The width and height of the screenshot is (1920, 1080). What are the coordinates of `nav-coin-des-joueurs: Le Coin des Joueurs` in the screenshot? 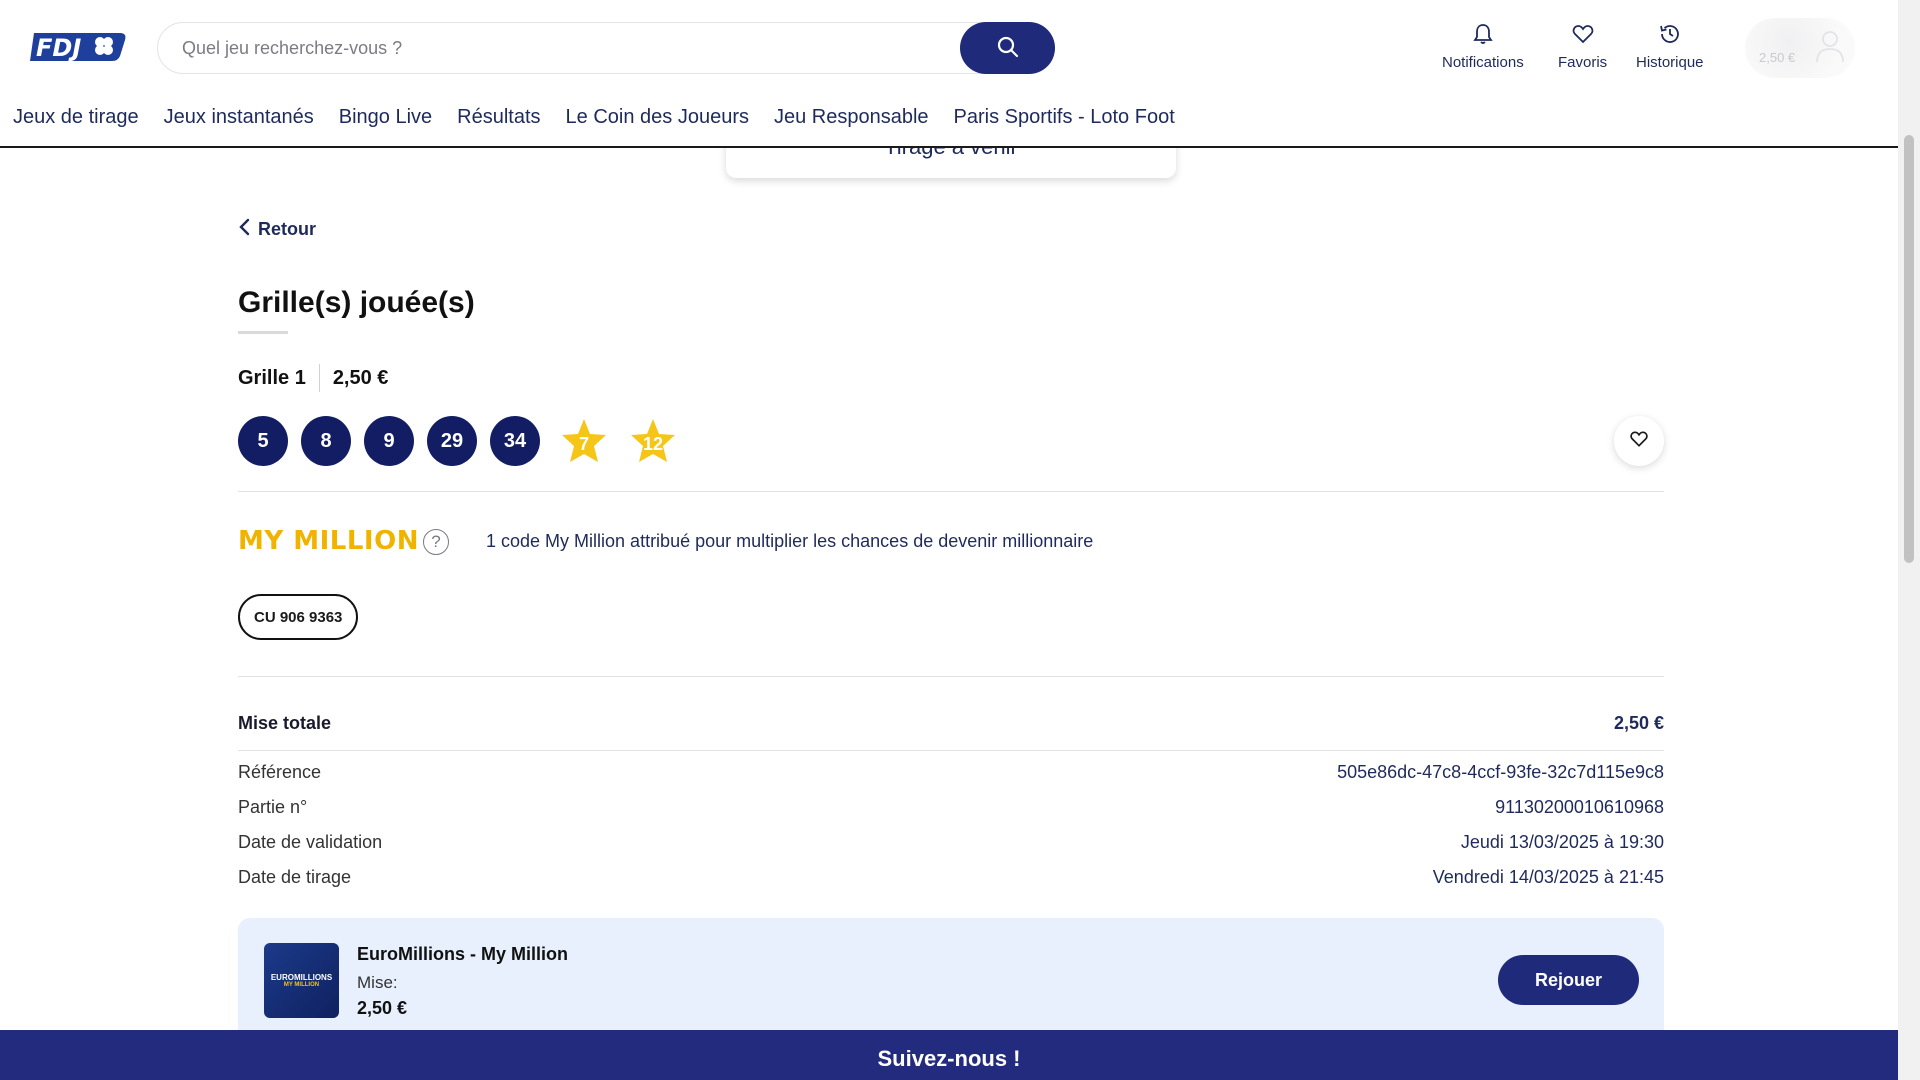 It's located at (657, 117).